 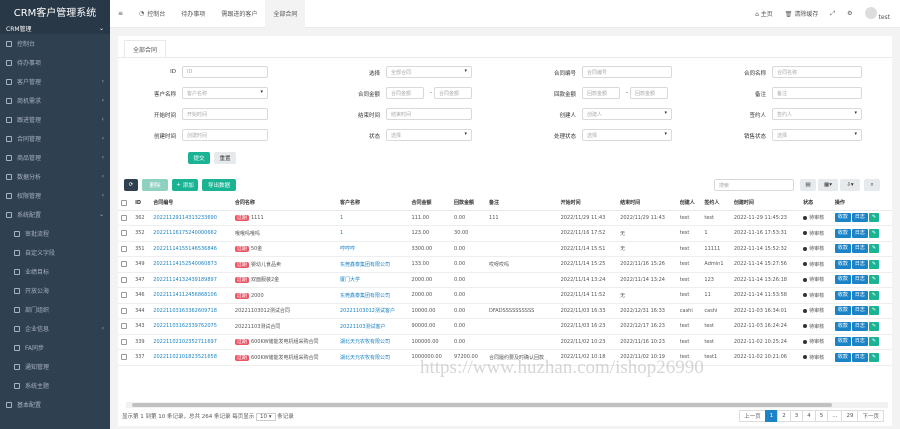 What do you see at coordinates (861, 203) in the screenshot?
I see `column-header: 操作` at bounding box center [861, 203].